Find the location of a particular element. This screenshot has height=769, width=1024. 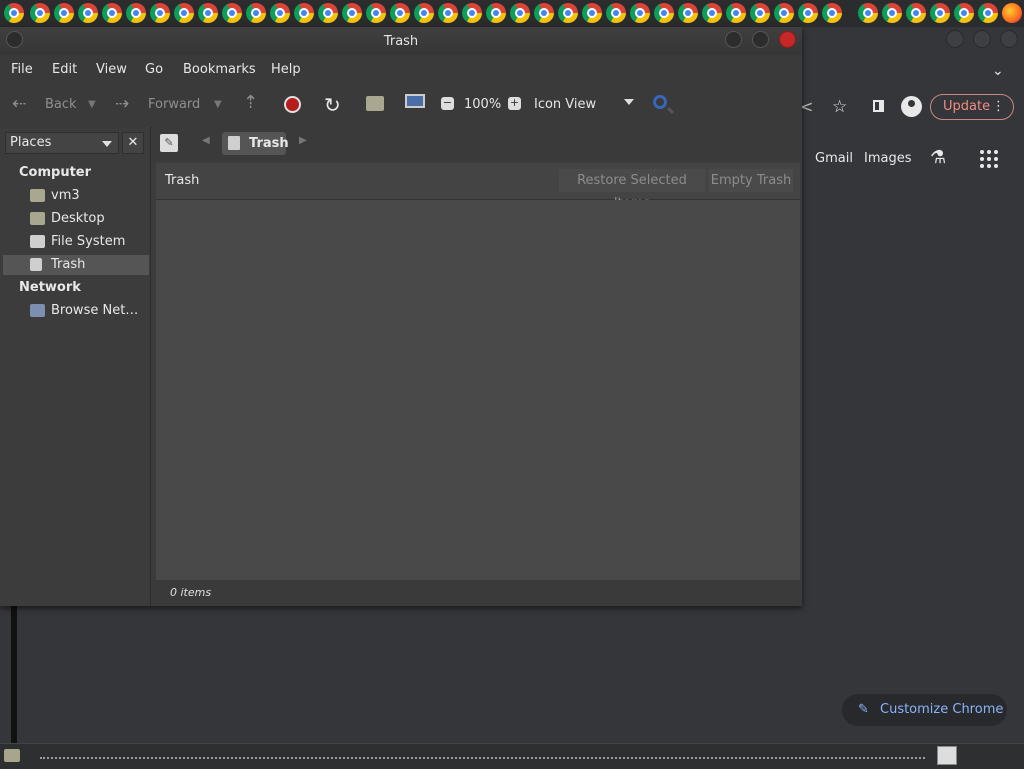

update-button: Update ⋮ is located at coordinates (972, 107).